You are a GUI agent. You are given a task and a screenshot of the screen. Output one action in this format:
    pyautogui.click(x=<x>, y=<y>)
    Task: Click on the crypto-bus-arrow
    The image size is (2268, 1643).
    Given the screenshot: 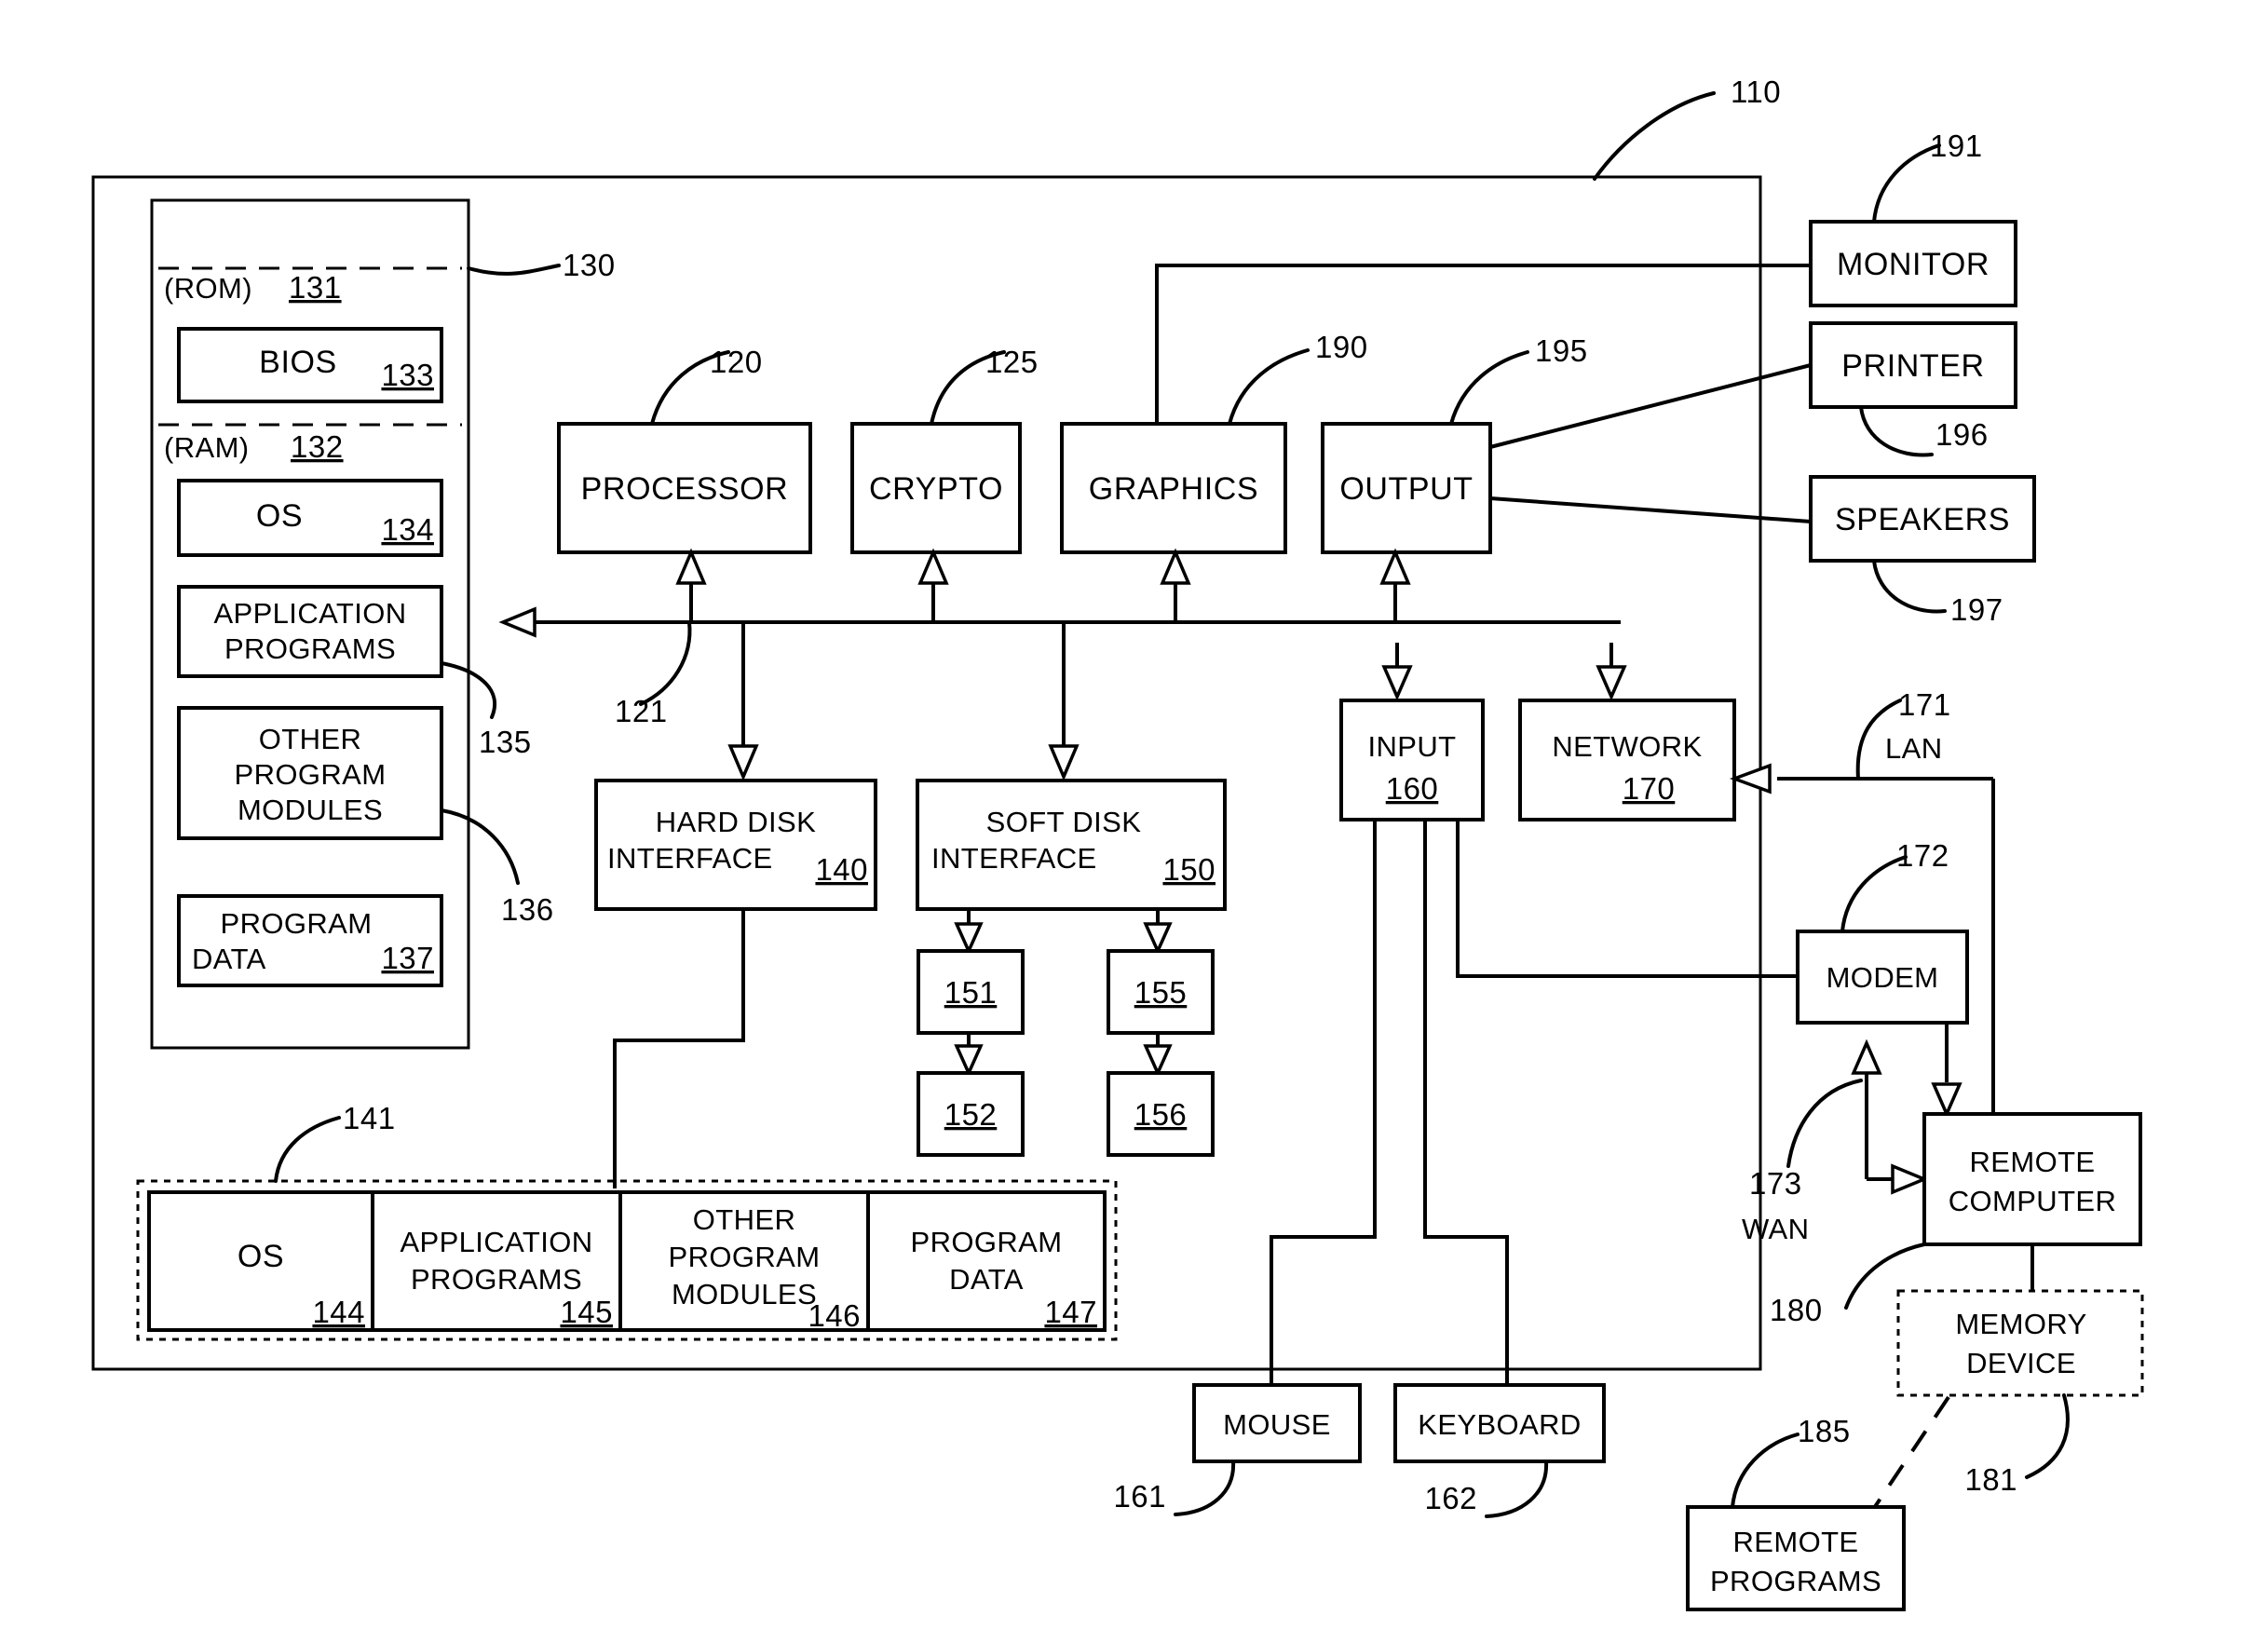 What is the action you would take?
    pyautogui.click(x=933, y=566)
    